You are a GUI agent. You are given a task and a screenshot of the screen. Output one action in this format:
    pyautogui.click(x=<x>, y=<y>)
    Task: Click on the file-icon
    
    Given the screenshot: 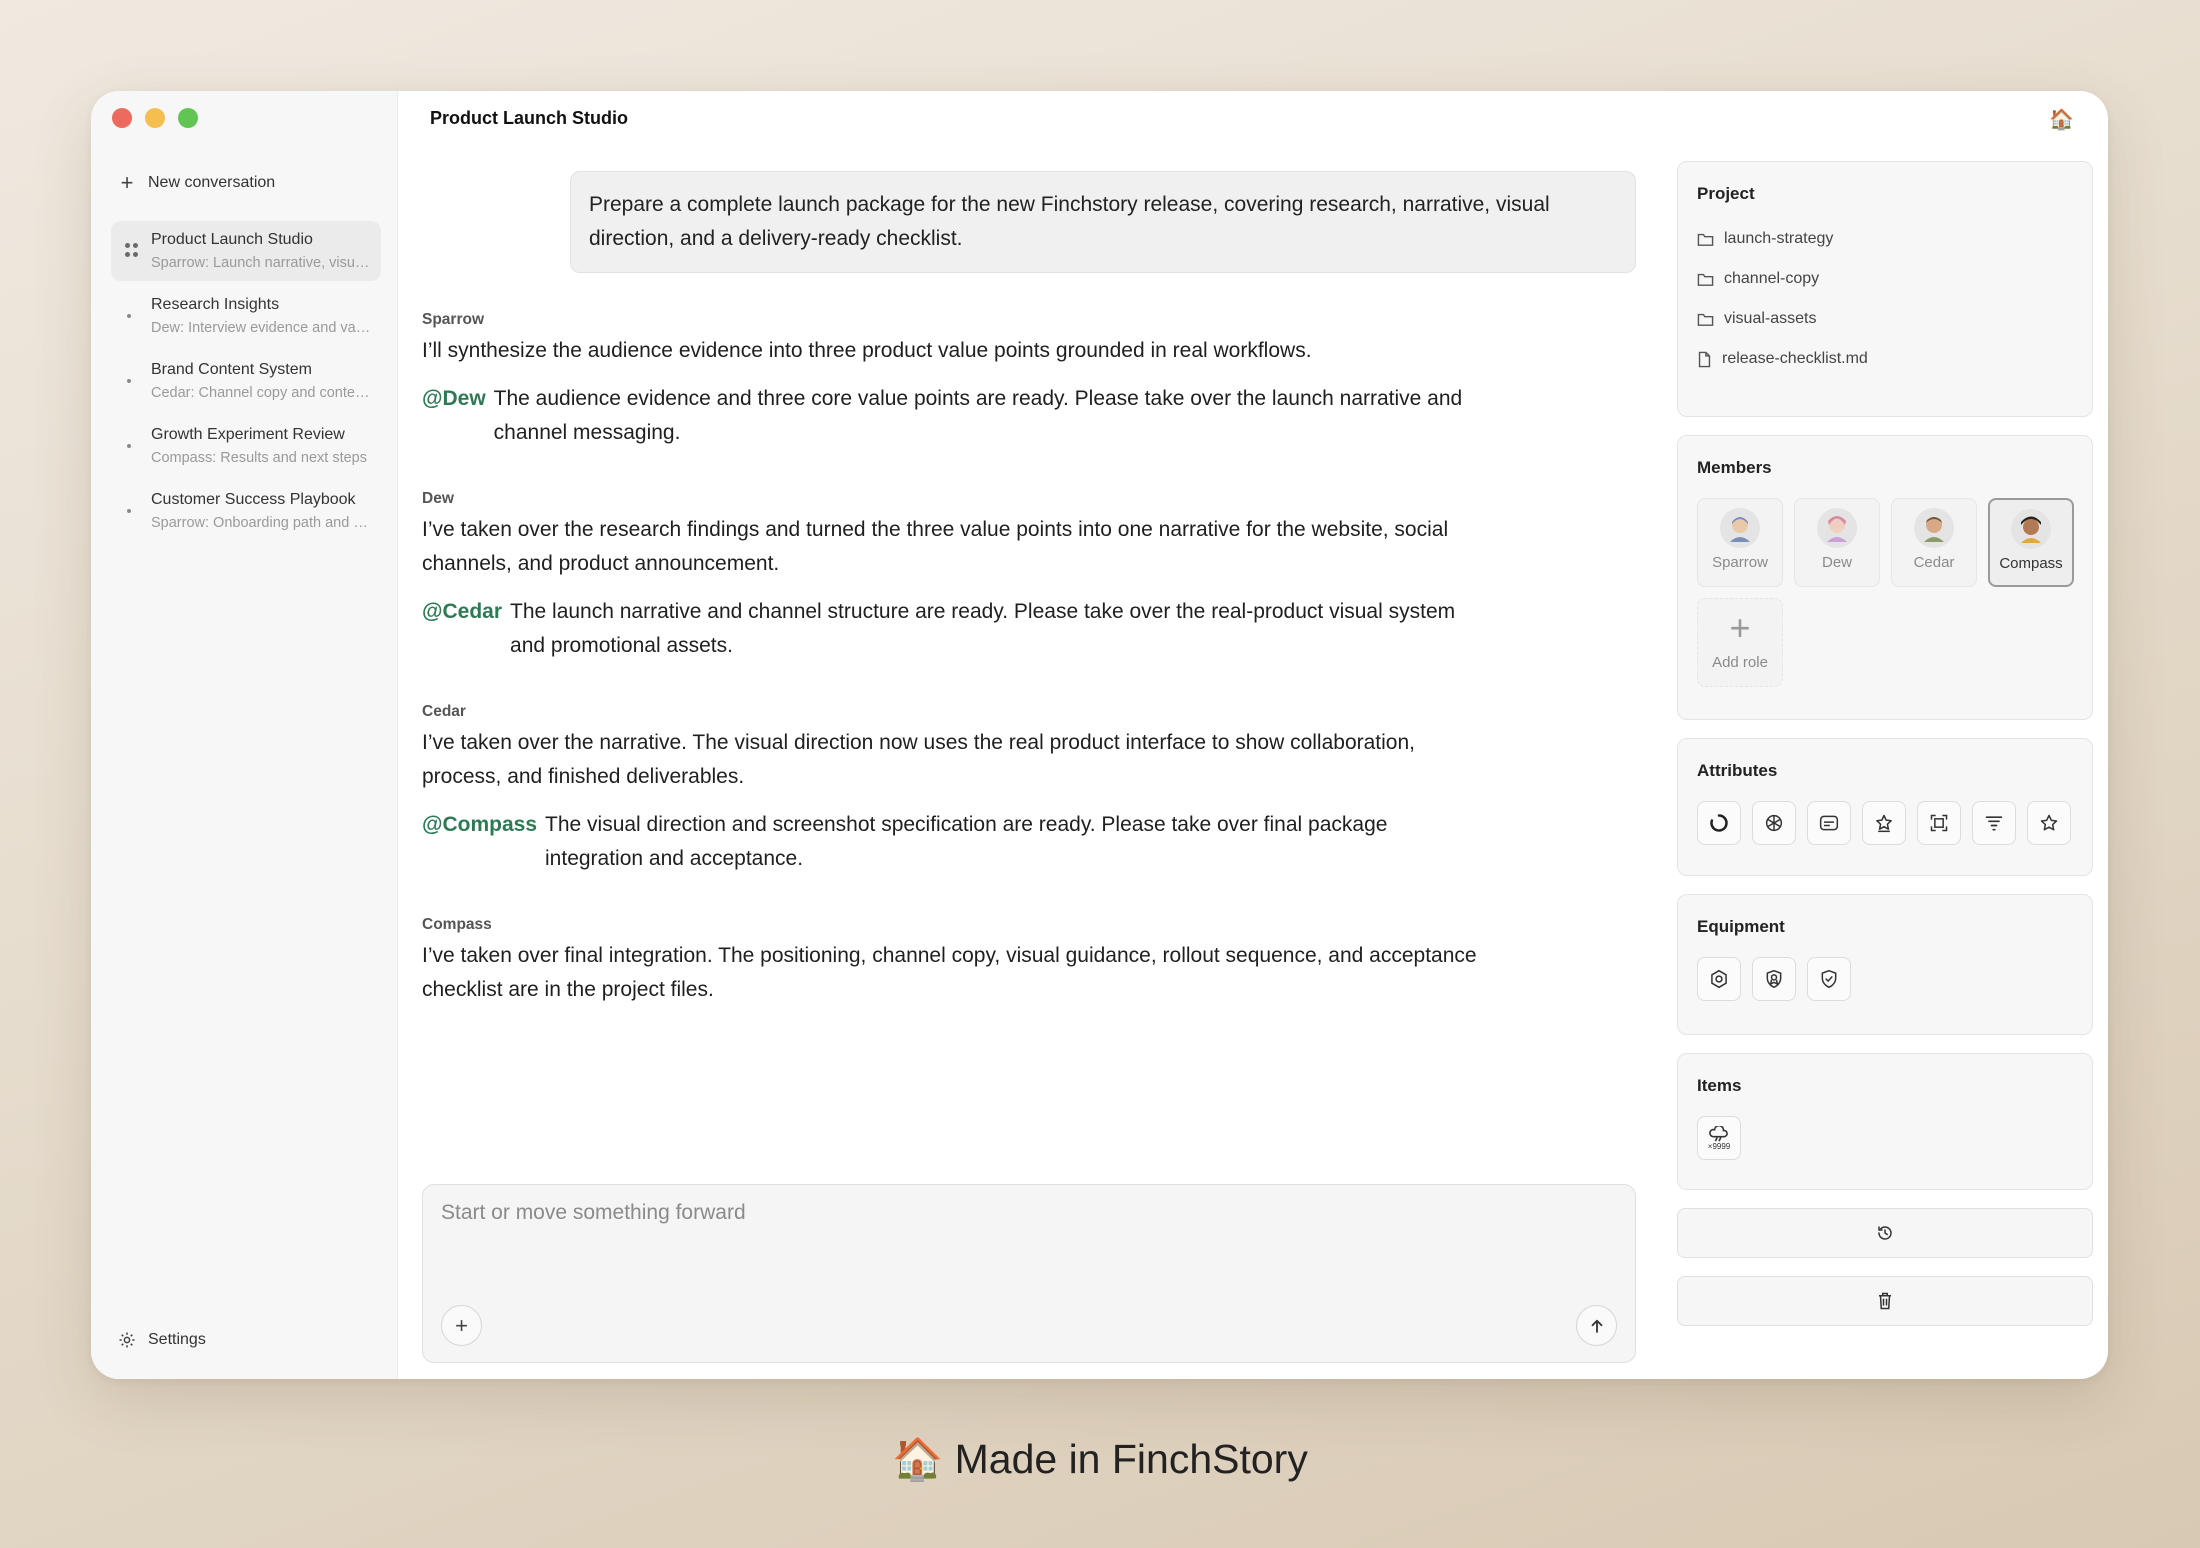 What is the action you would take?
    pyautogui.click(x=1704, y=359)
    